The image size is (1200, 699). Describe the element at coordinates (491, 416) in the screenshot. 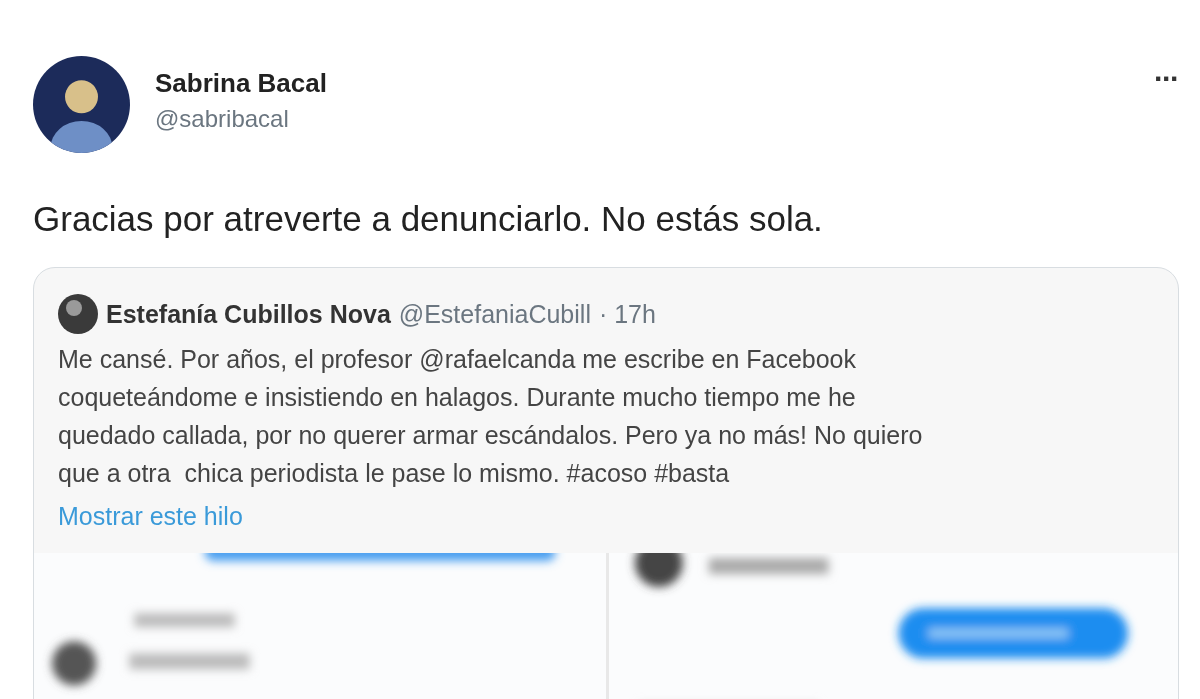

I see `quoted-text: Me cansé. Por años, el profesor @rafaelcanda me escribe en Facebook coqueteándome e insistiendo en halagos. Durante mucho tiempo me he quedado callada, por no querer armar escándalos. Pero ya no más! No quiero que a otra chica periodista le pase lo mismo. #acoso #basta` at that location.